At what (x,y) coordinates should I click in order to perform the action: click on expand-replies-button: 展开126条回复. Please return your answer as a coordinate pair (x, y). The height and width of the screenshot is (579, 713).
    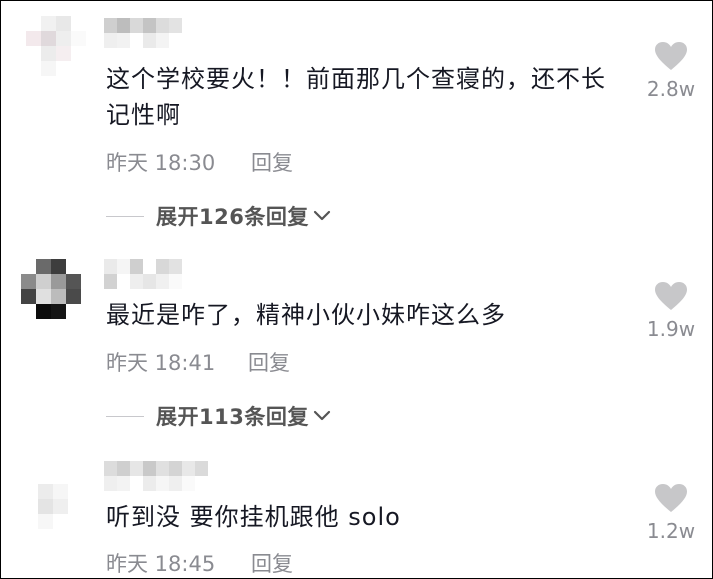
    Looking at the image, I should click on (218, 216).